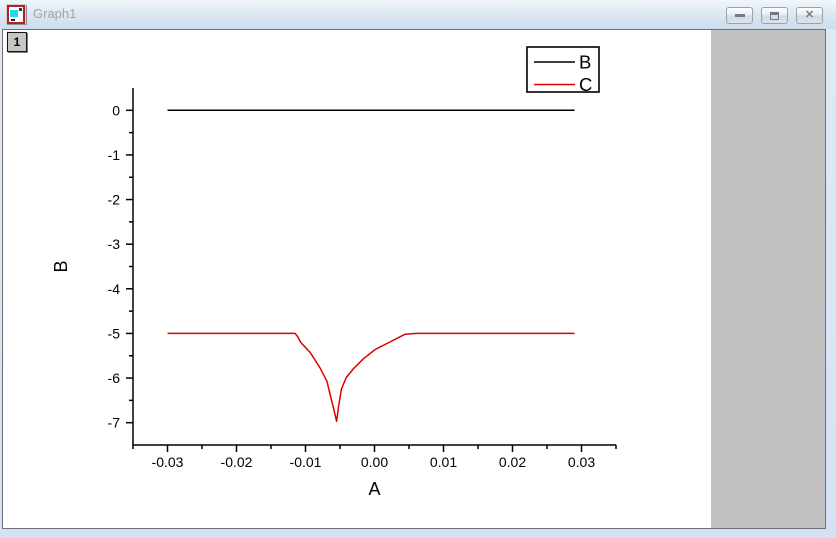  Describe the element at coordinates (114, 423) in the screenshot. I see `y-tick-label: -7` at that location.